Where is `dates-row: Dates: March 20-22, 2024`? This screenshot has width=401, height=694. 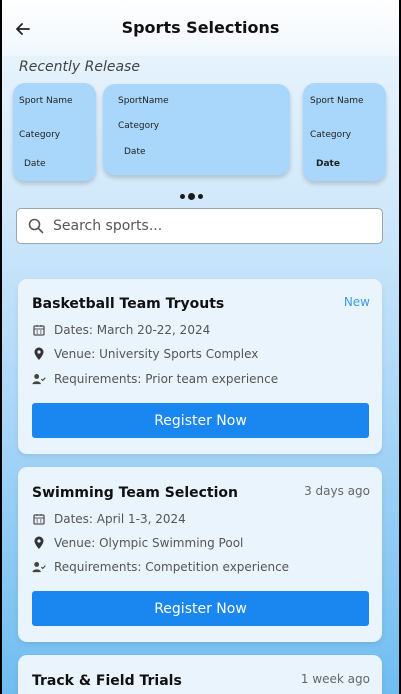
dates-row: Dates: March 20-22, 2024 is located at coordinates (121, 330).